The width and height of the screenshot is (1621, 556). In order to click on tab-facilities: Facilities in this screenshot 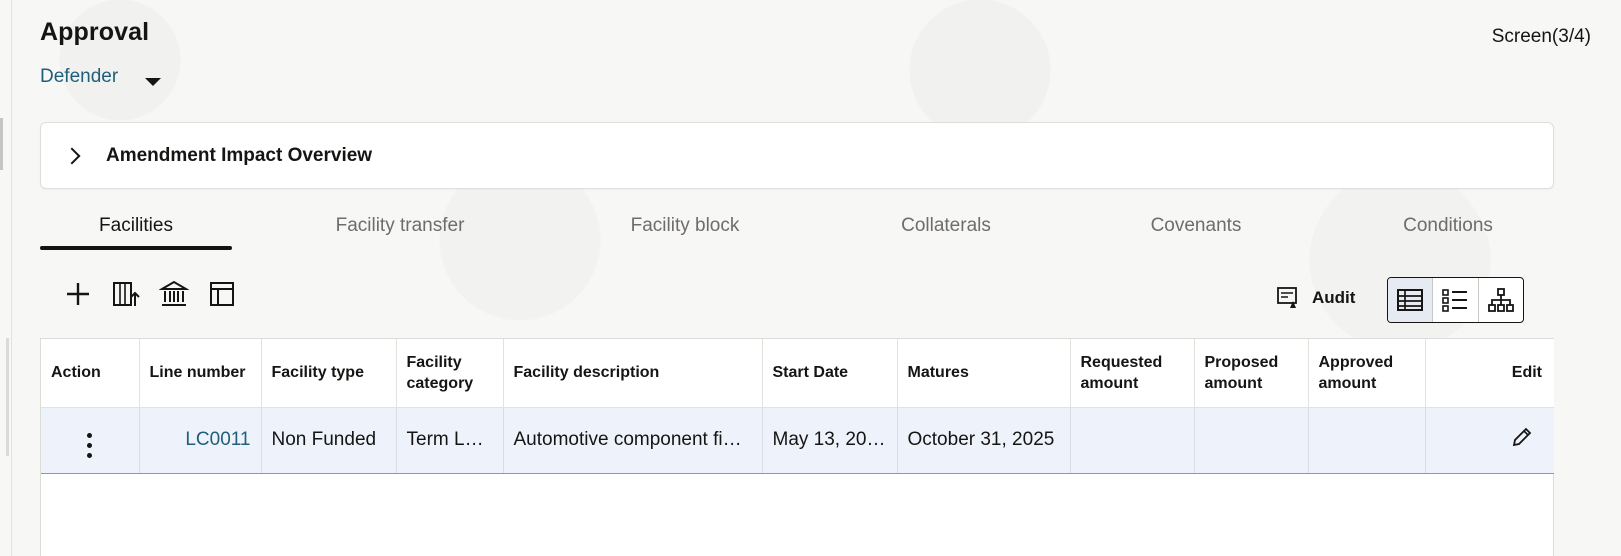, I will do `click(136, 226)`.